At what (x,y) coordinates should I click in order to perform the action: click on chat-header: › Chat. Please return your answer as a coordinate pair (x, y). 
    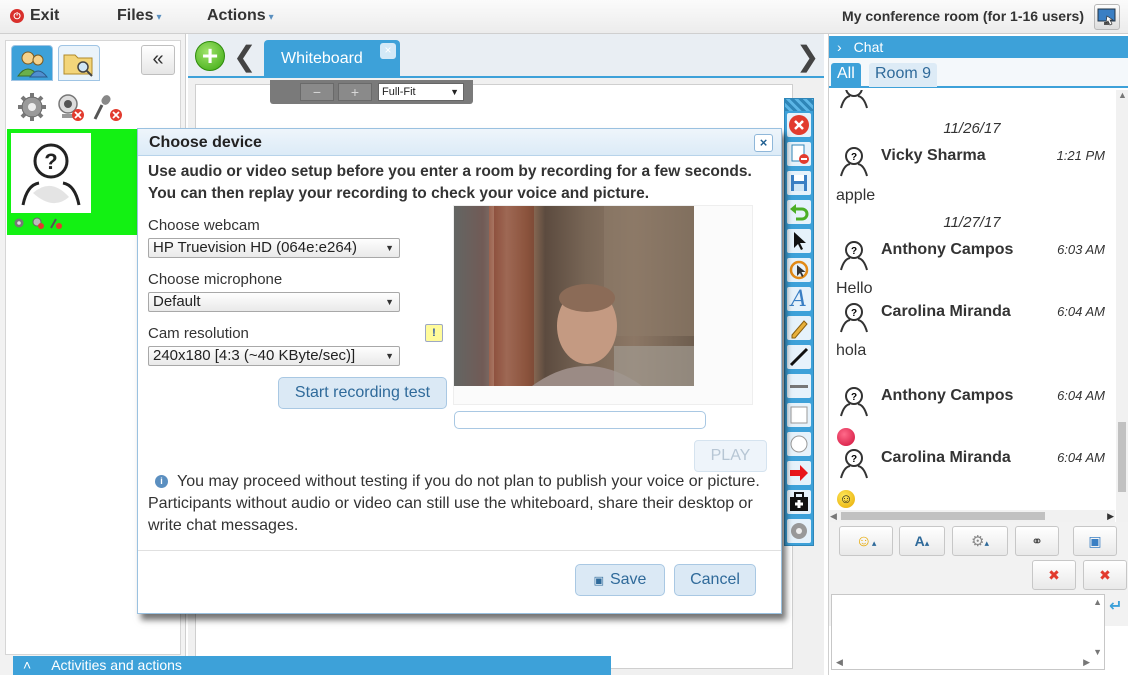
    Looking at the image, I should click on (978, 47).